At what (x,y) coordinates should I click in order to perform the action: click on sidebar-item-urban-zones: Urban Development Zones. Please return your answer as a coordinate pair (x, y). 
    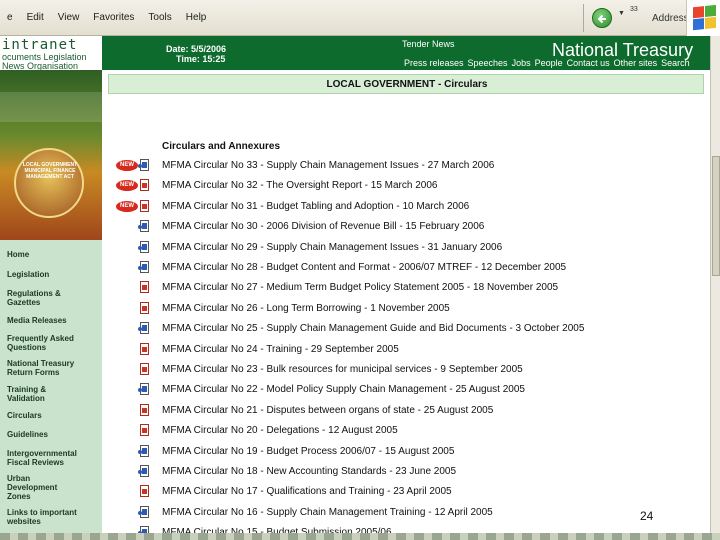
    Looking at the image, I should click on (38, 487).